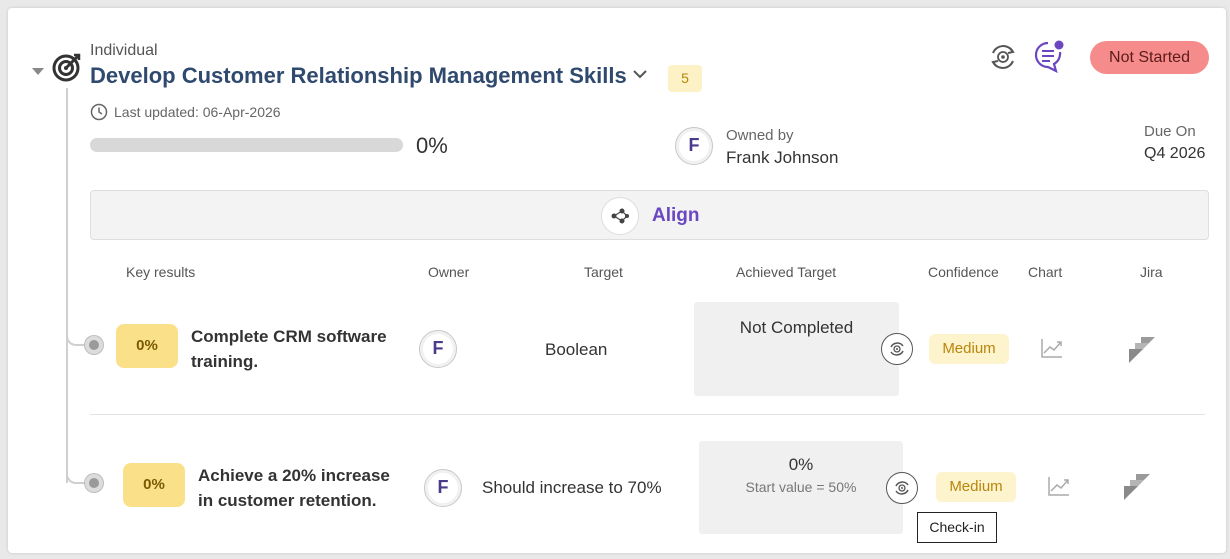  What do you see at coordinates (640, 74) in the screenshot?
I see `chevron-down-icon` at bounding box center [640, 74].